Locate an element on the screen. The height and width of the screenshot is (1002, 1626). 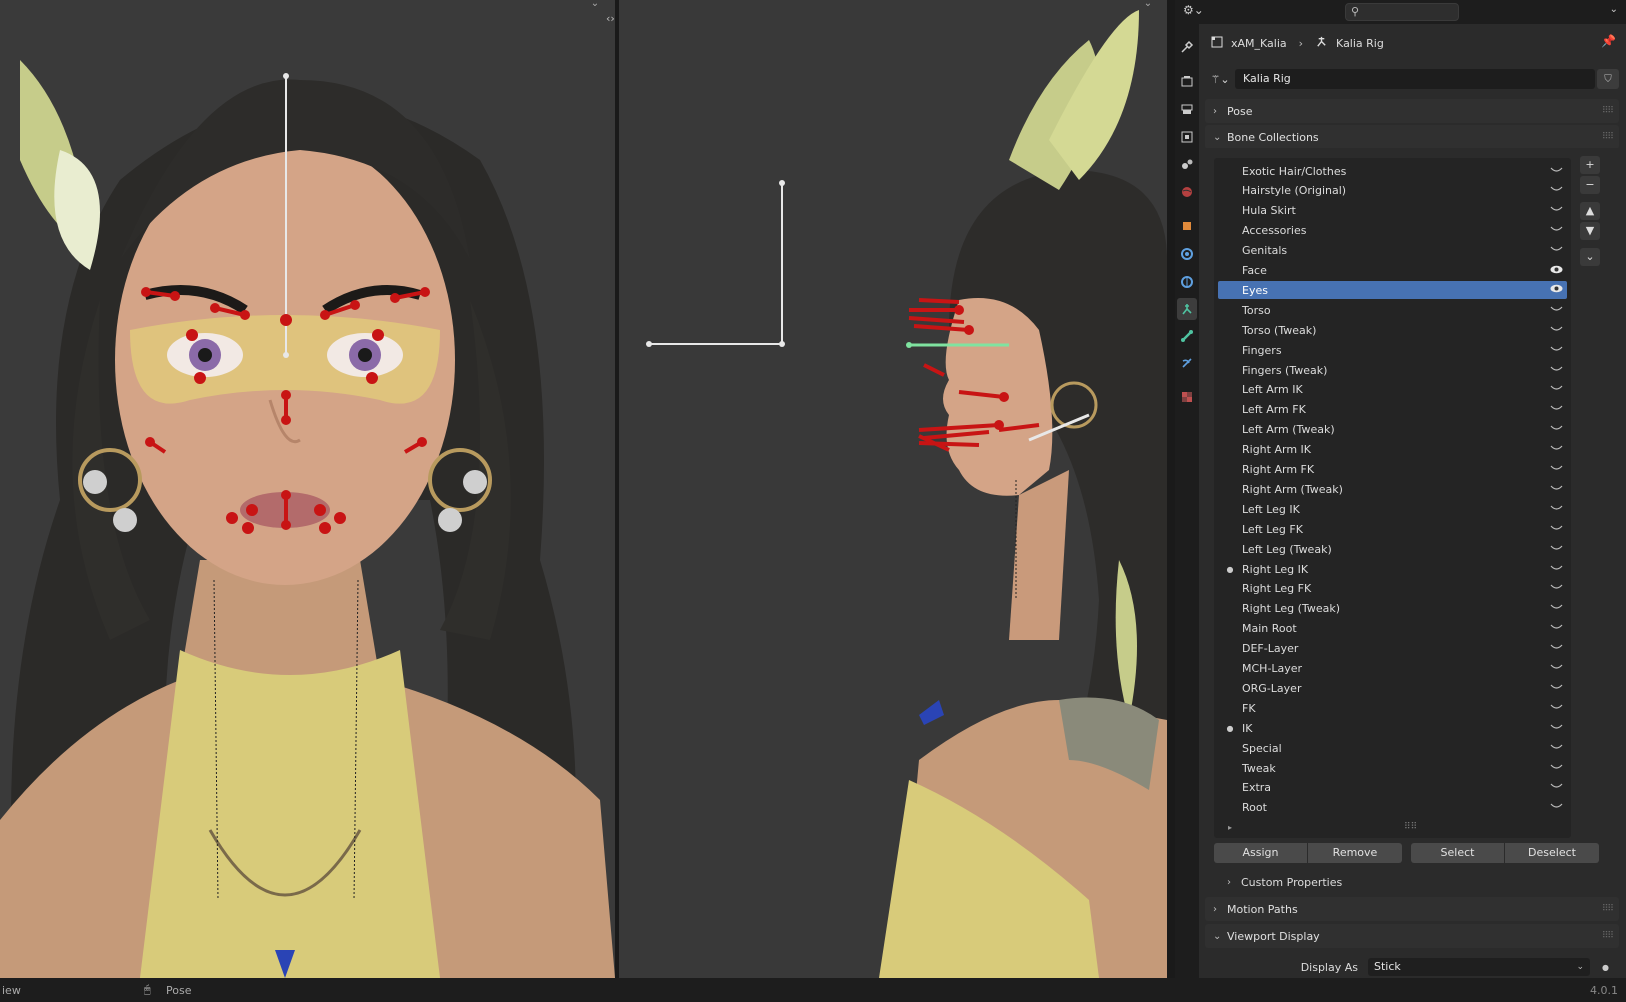
bone-tab-icon is located at coordinates (1187, 336).